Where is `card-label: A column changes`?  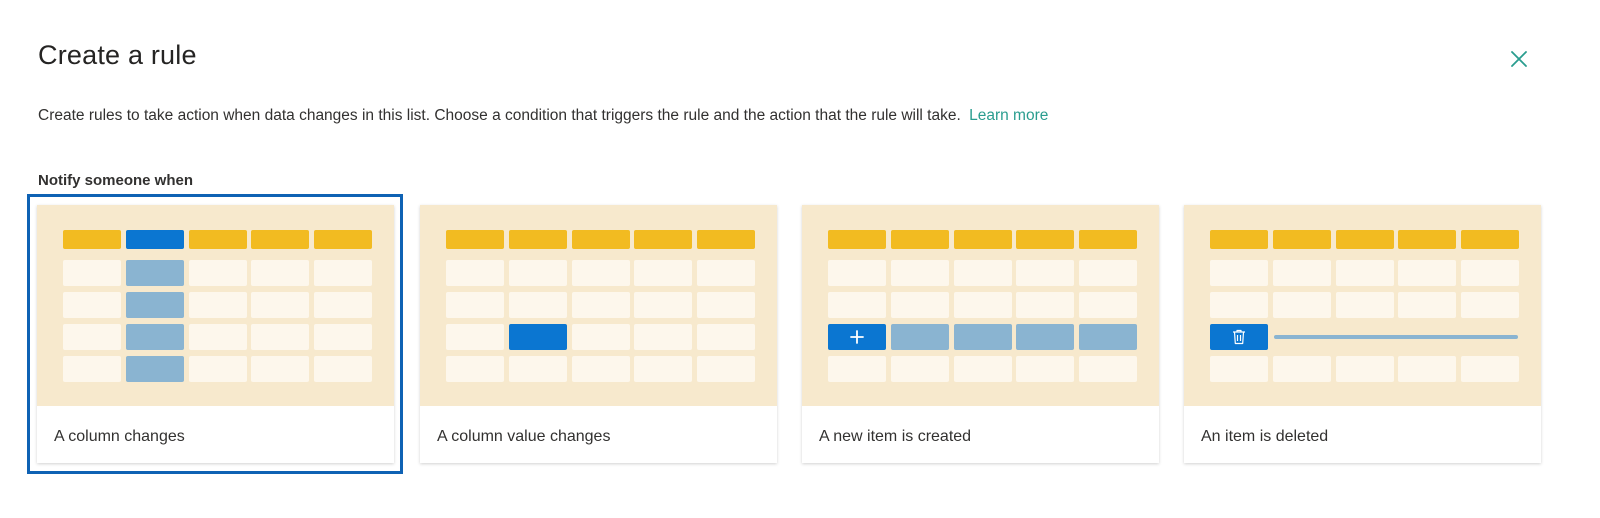 card-label: A column changes is located at coordinates (119, 436).